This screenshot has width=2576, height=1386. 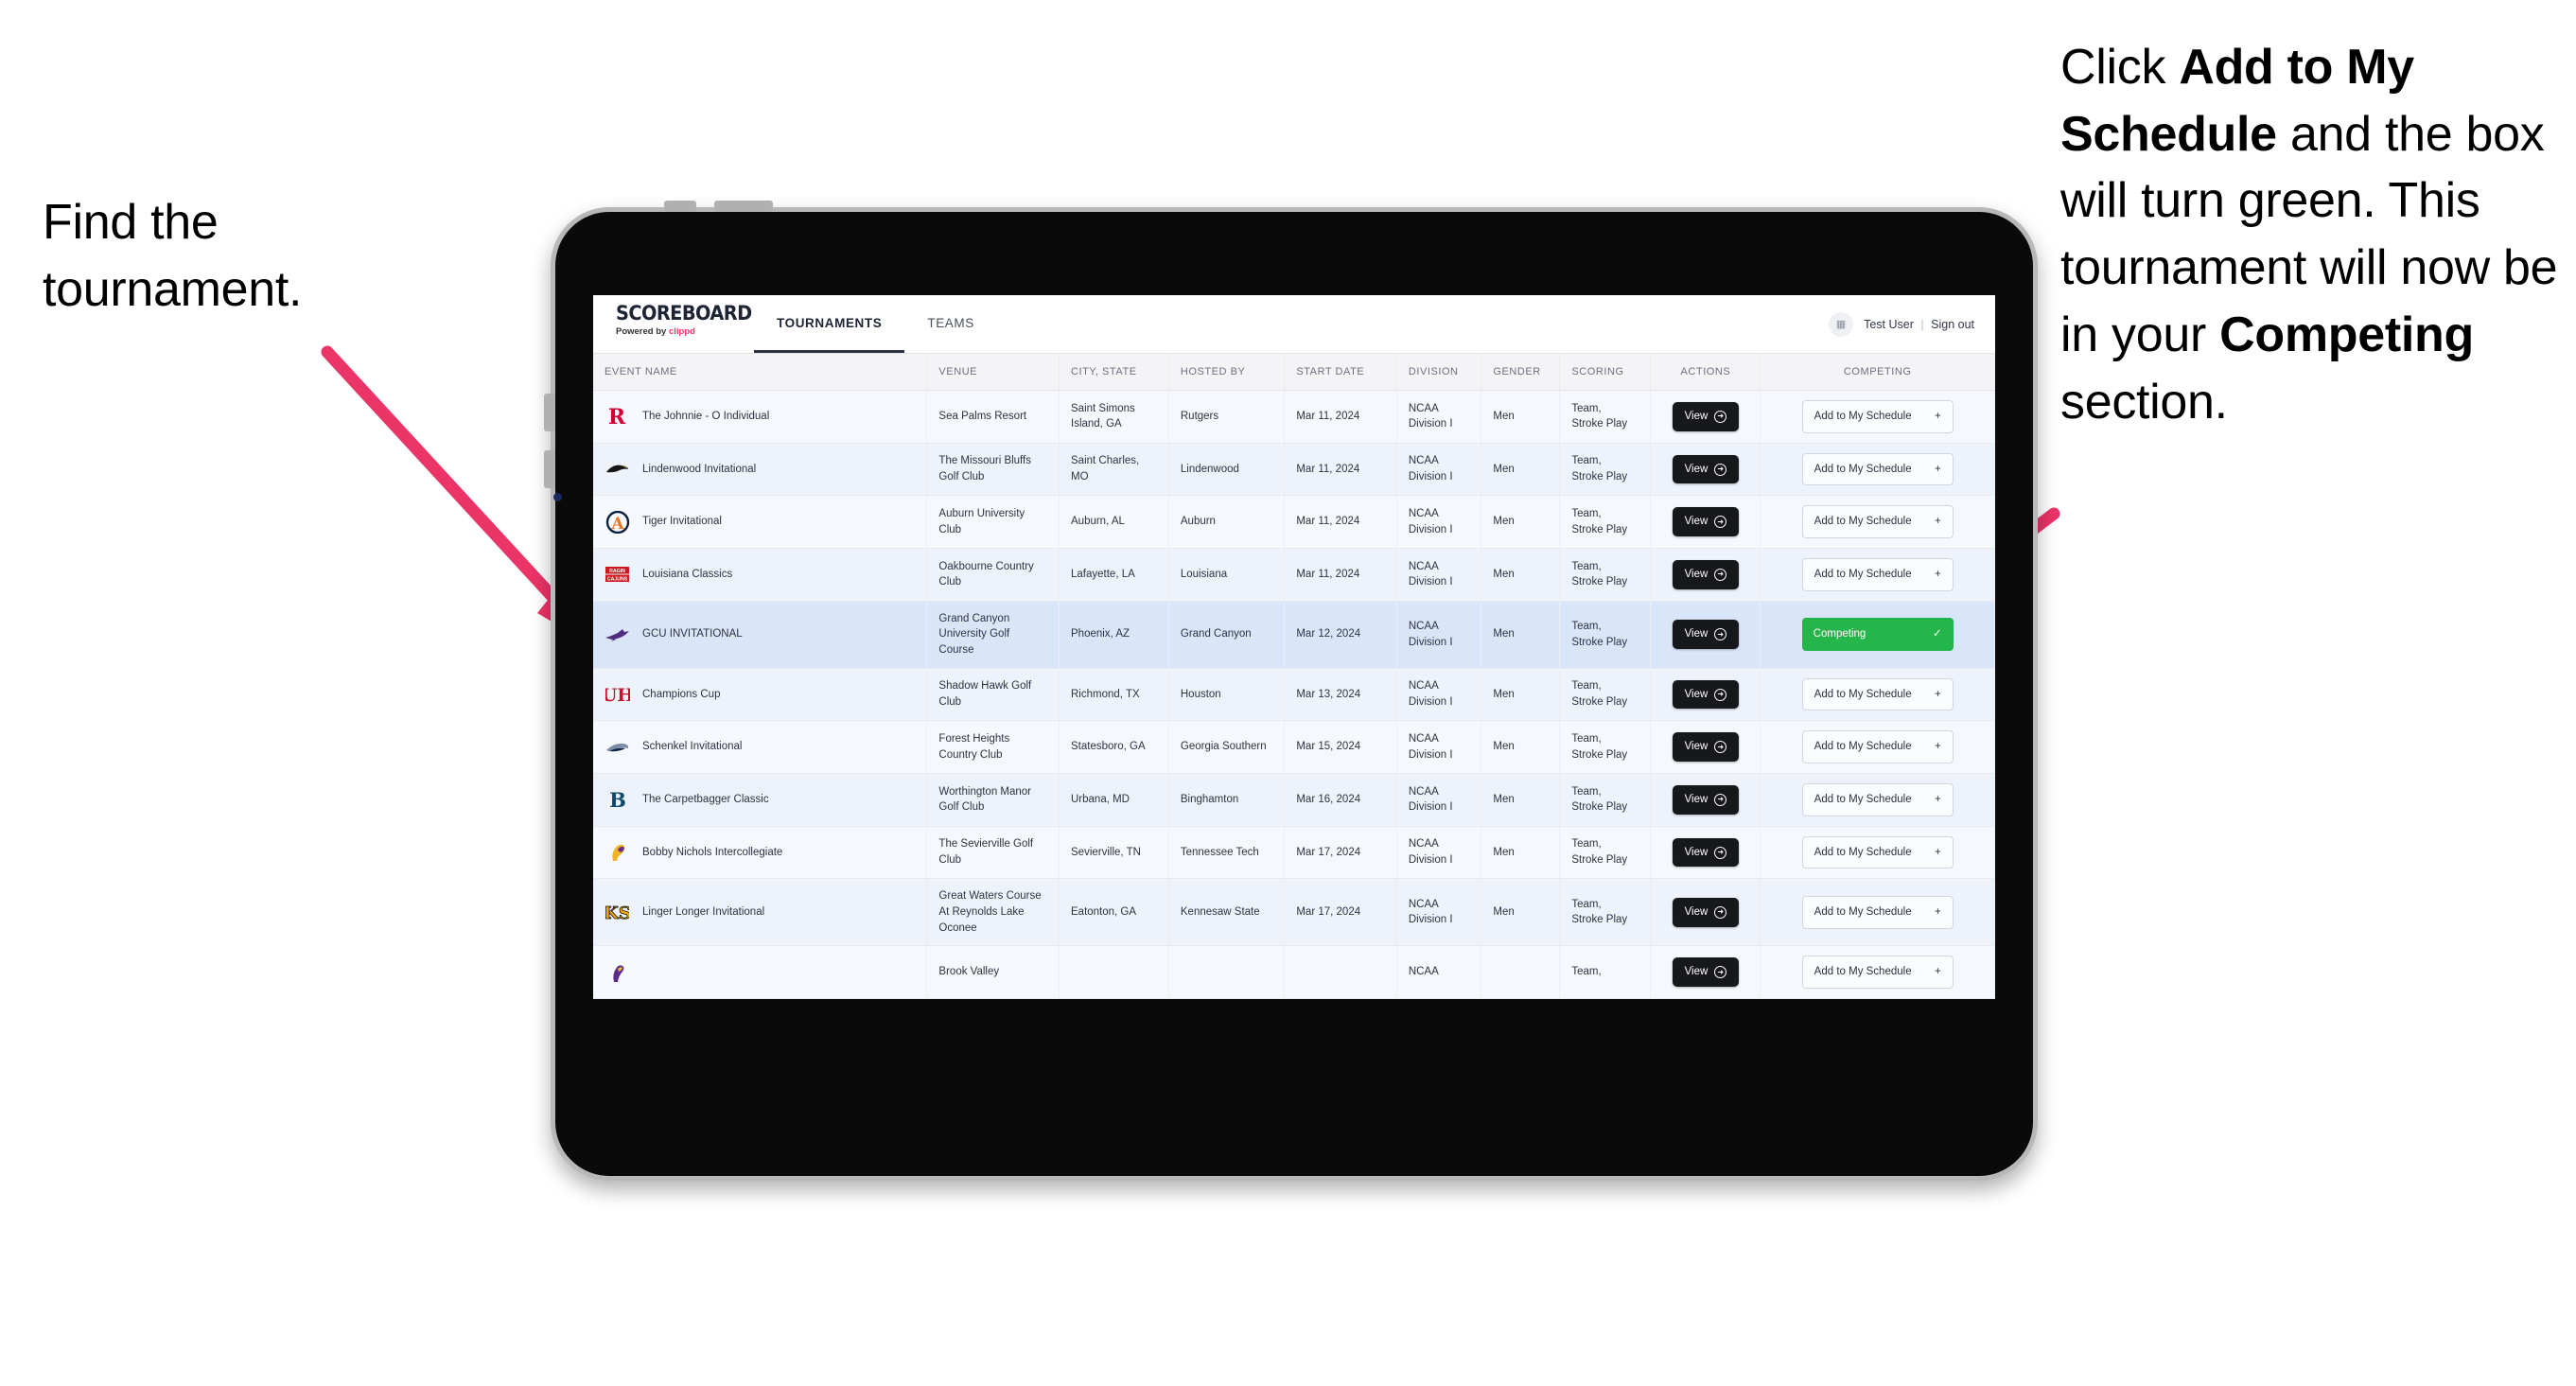 What do you see at coordinates (618, 522) in the screenshot?
I see `auburn-logo: A` at bounding box center [618, 522].